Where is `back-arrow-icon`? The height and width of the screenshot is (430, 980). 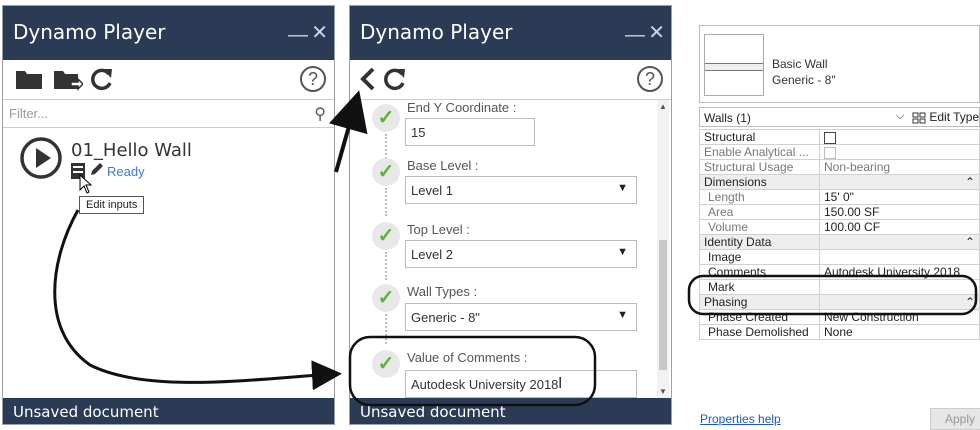
back-arrow-icon is located at coordinates (368, 79).